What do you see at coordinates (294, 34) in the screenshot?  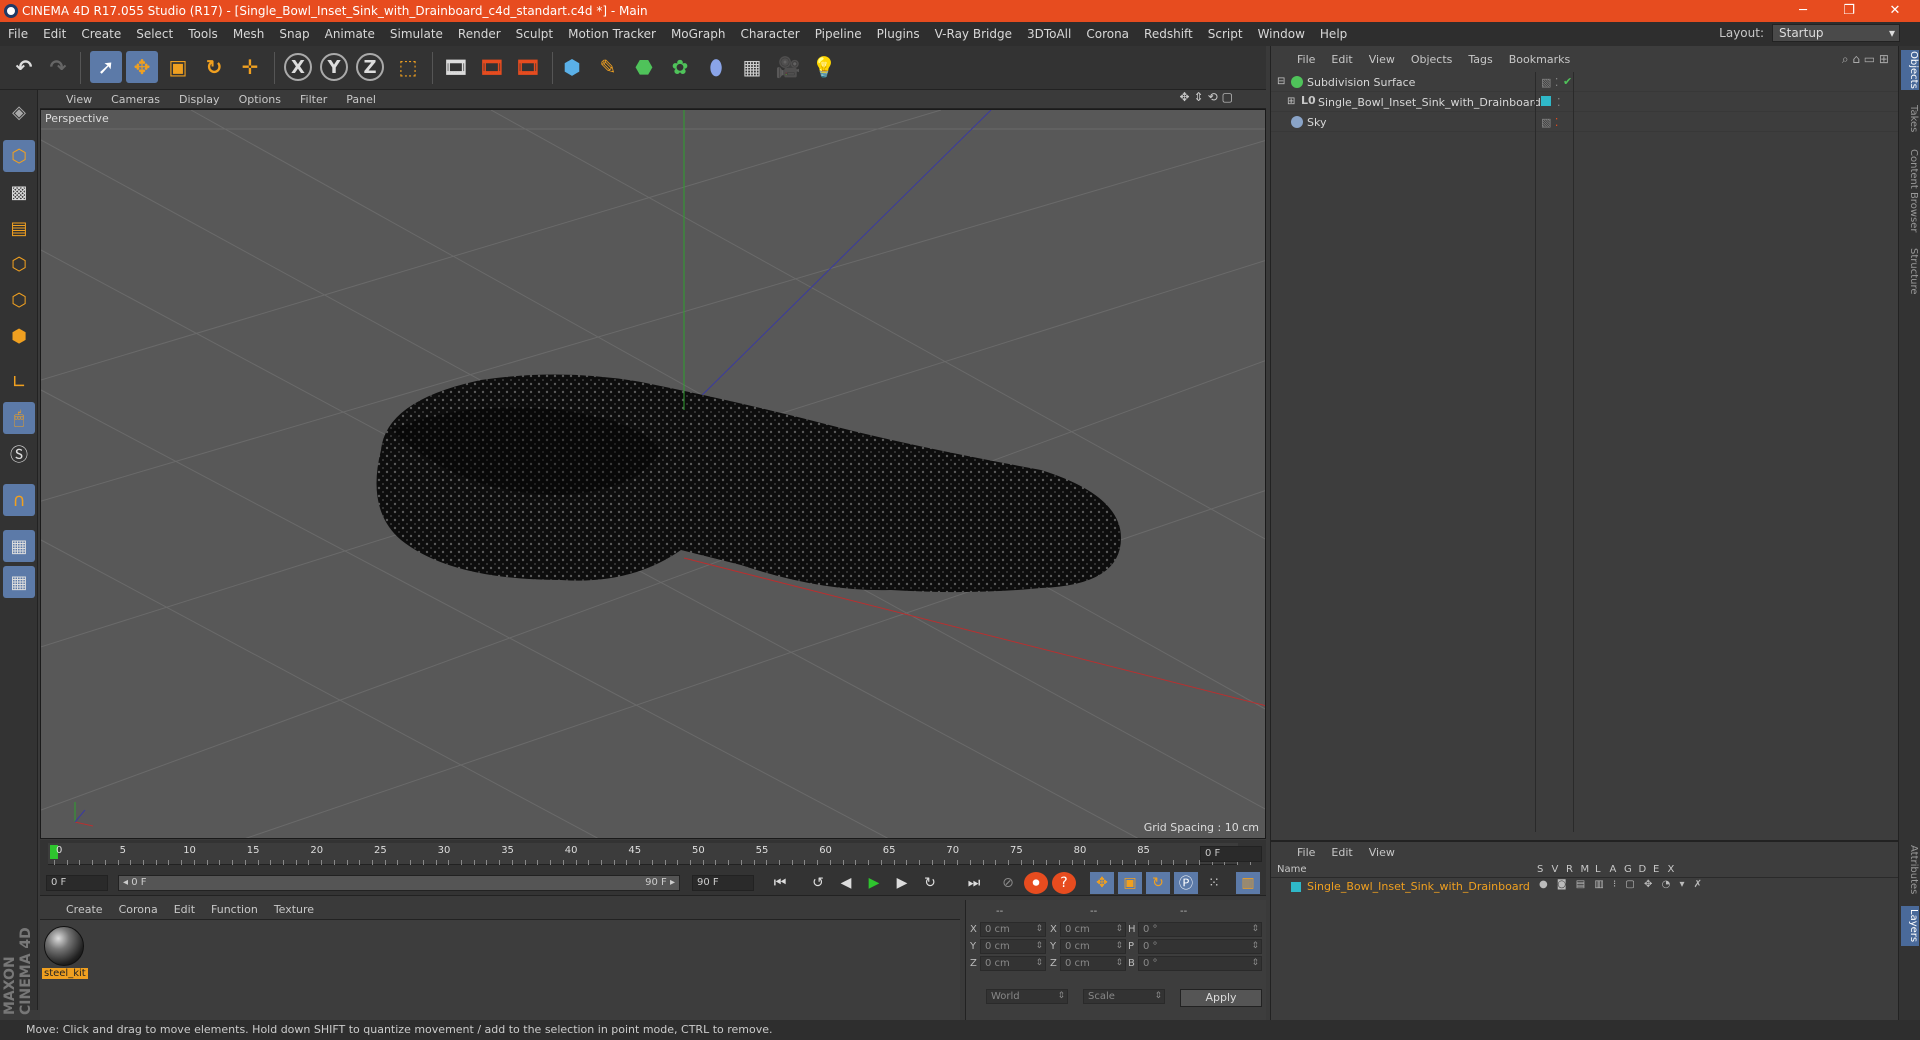 I see `menu-snap: Snap` at bounding box center [294, 34].